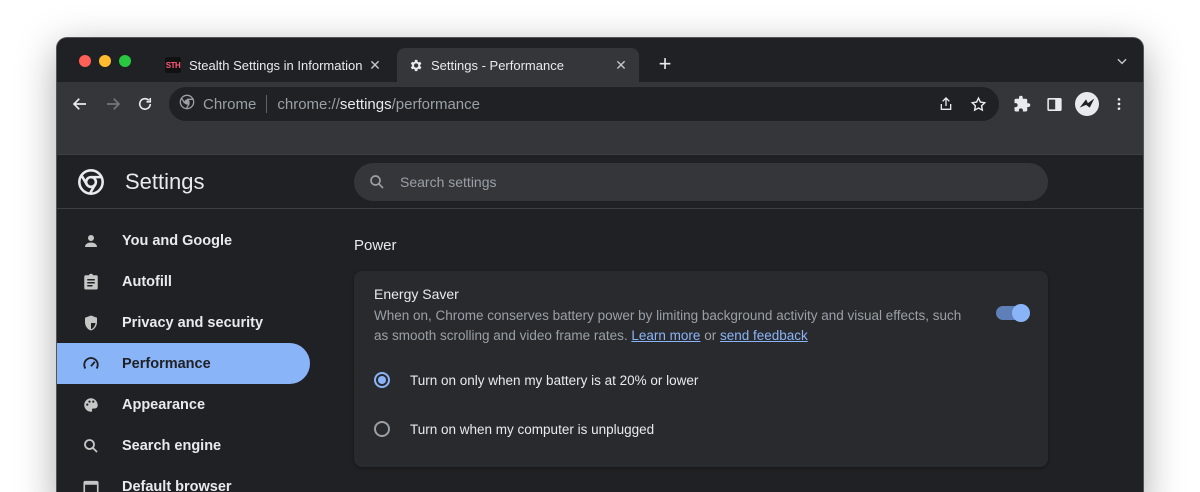 This screenshot has width=1200, height=492. I want to click on sidebar-item-autofill: Autofill, so click(187, 281).